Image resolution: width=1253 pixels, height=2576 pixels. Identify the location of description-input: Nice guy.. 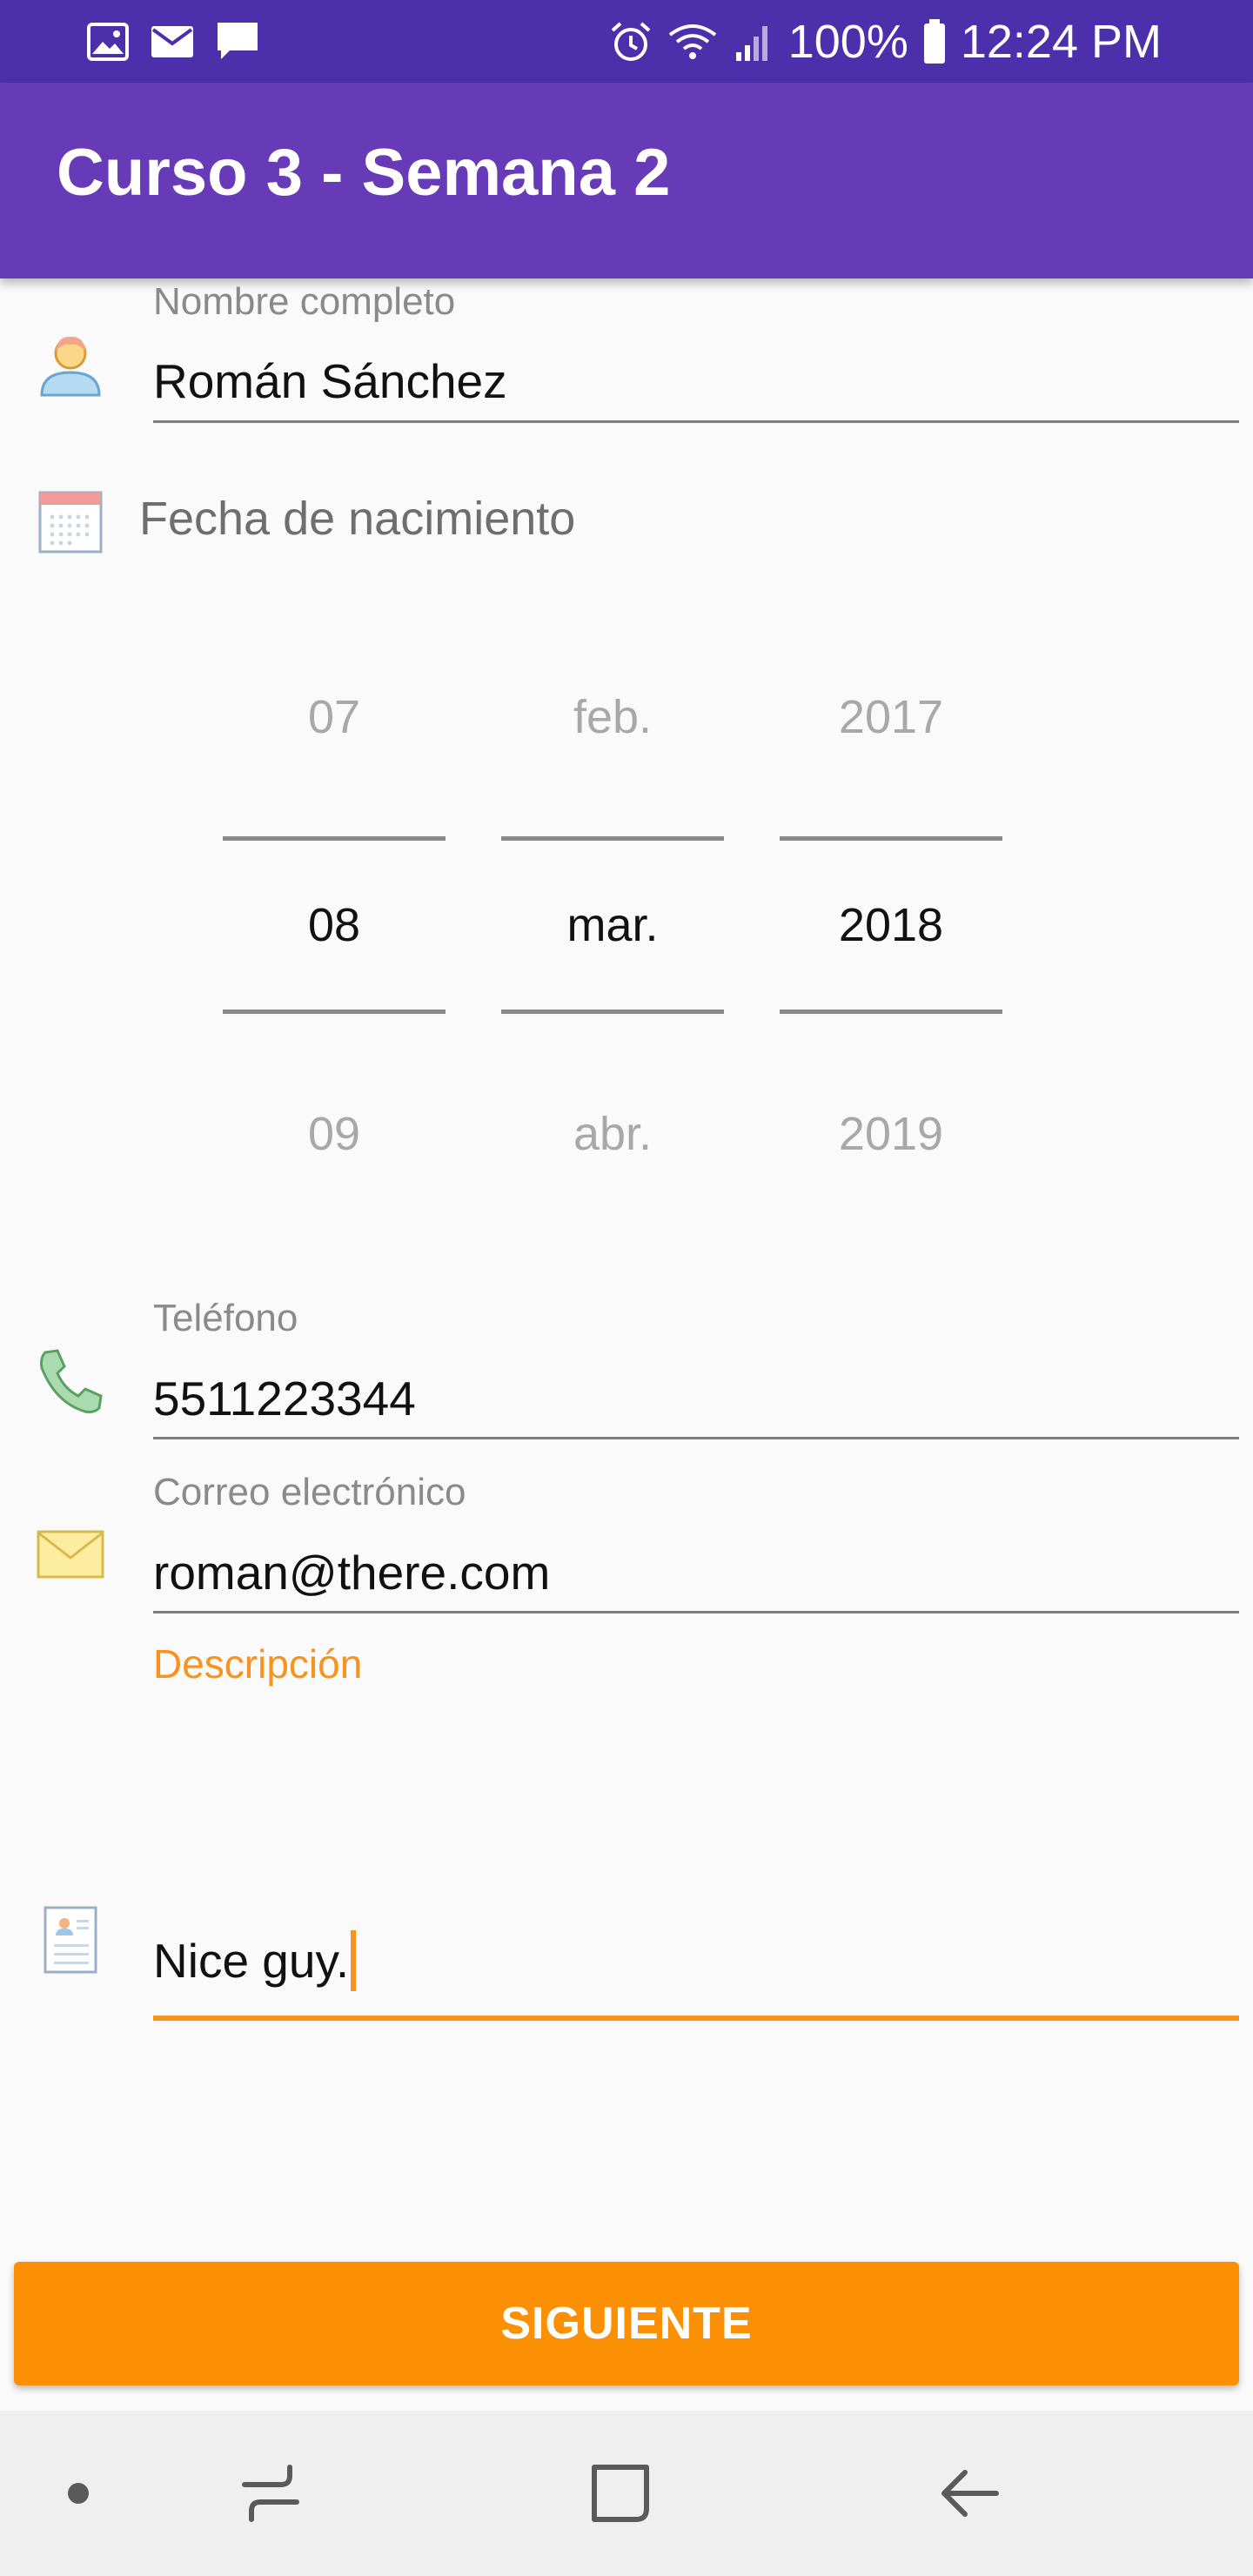
(255, 1961).